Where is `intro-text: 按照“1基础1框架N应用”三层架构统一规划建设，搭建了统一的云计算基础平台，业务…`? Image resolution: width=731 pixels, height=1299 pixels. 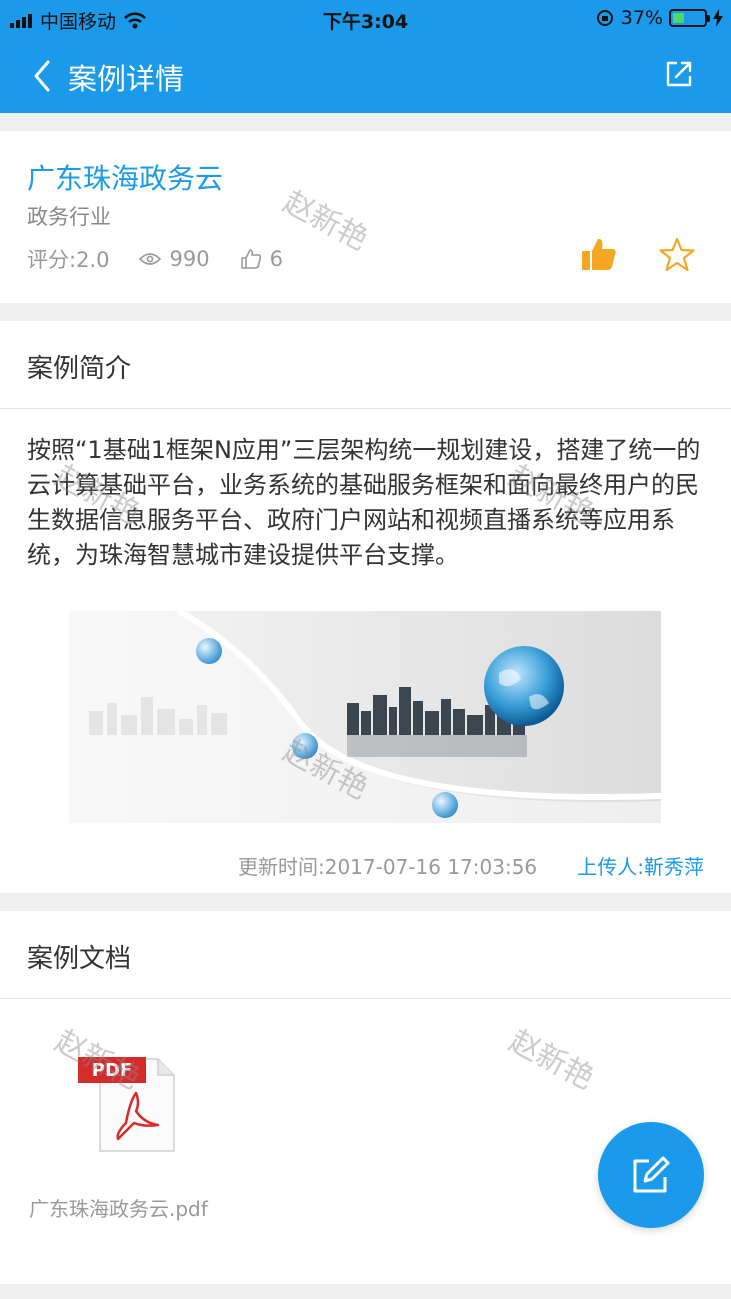
intro-text: 按照“1基础1框架N应用”三层架构统一规划建设，搭建了统一的云计算基础平台，业务… is located at coordinates (364, 502).